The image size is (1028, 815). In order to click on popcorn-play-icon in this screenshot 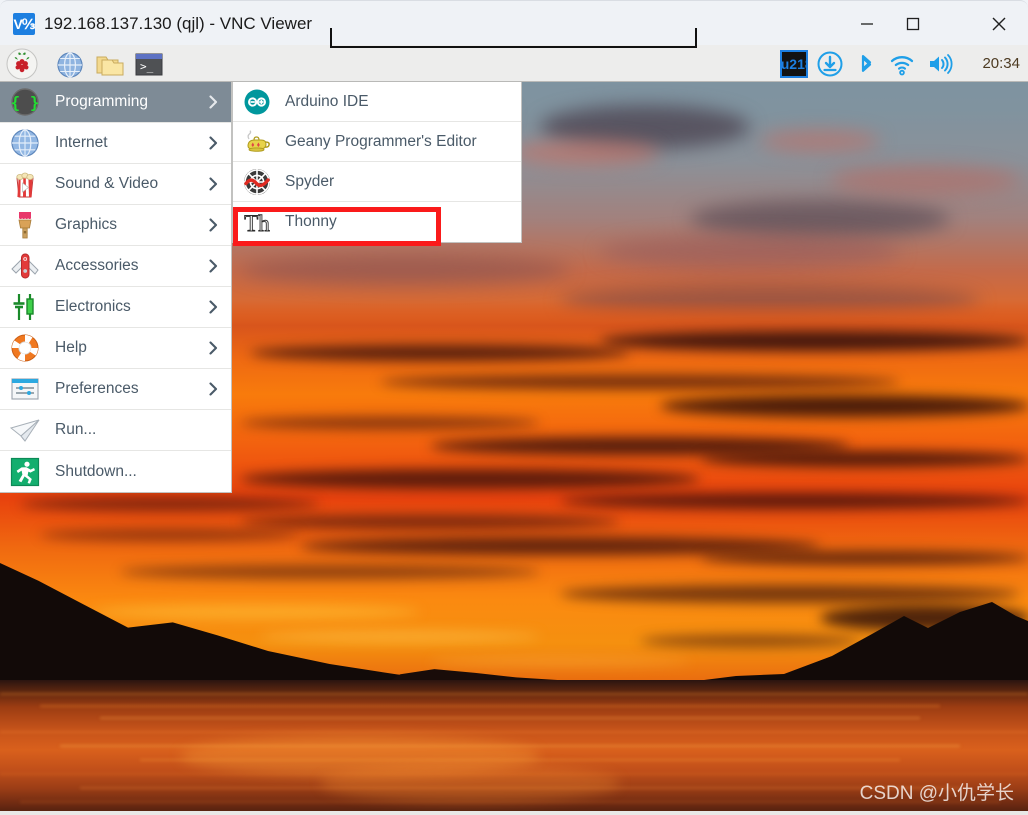, I will do `click(25, 184)`.